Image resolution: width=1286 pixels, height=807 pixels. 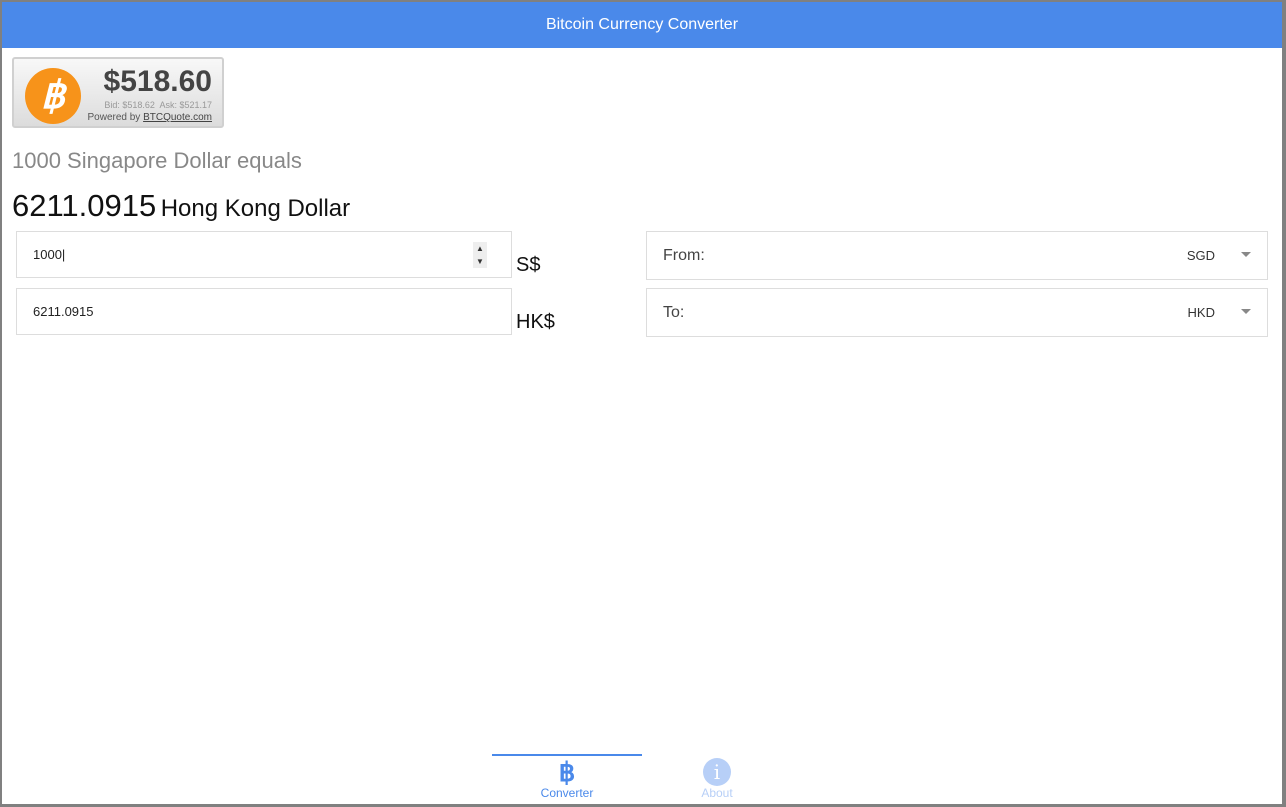 I want to click on conversion-result: 6211.0915 Hong Kong Dollar, so click(x=181, y=206).